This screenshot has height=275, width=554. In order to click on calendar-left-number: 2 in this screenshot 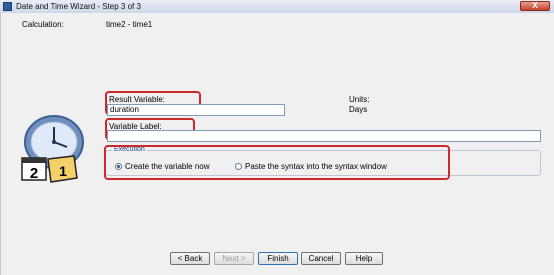, I will do `click(34, 173)`.